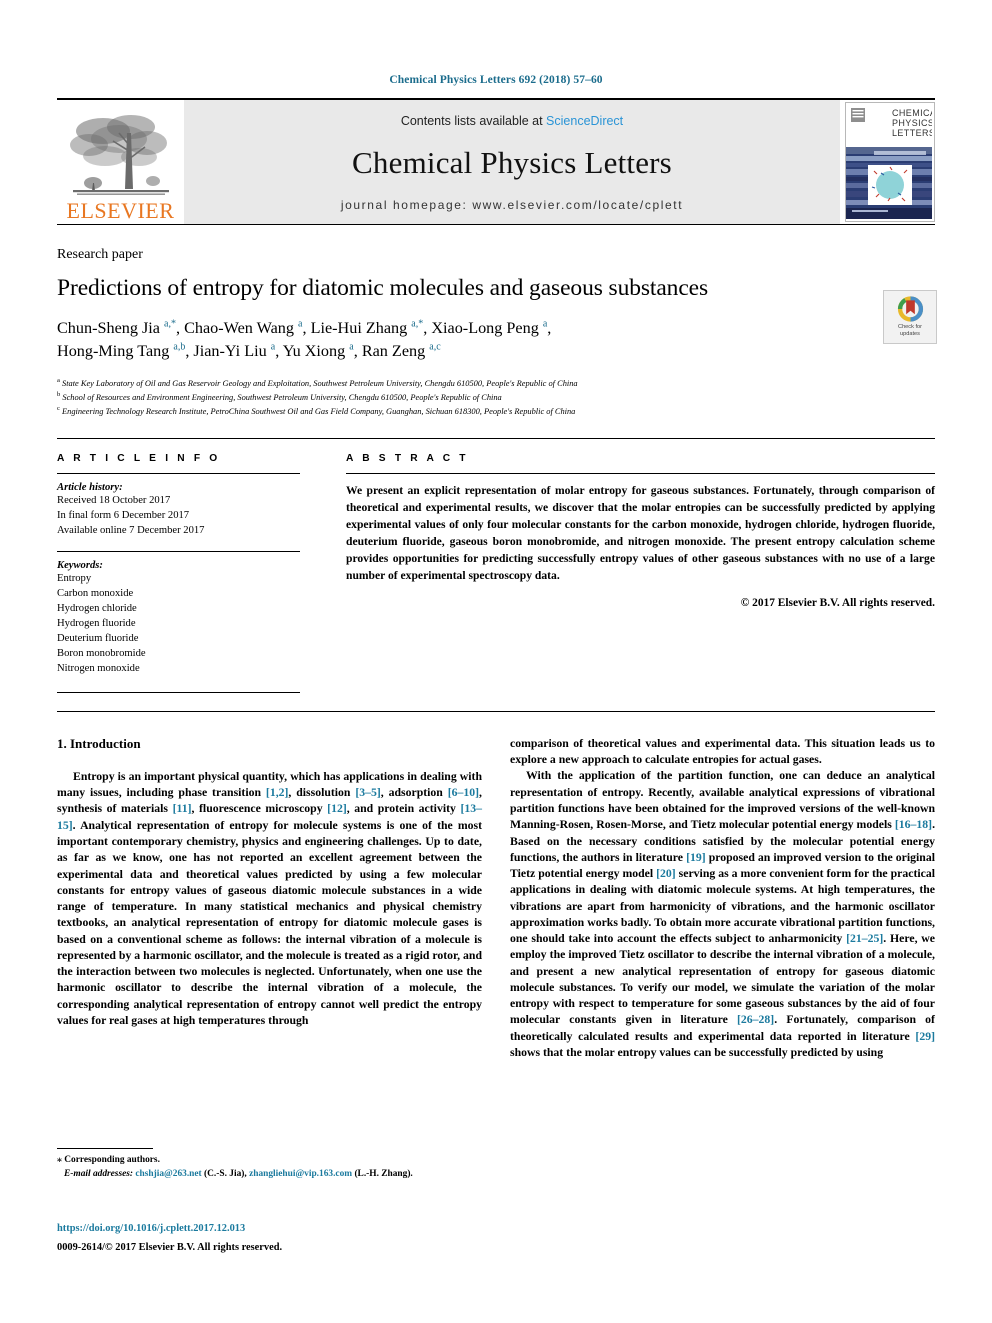  What do you see at coordinates (98, 668) in the screenshot?
I see `keyword-item: Nitrogen monoxide` at bounding box center [98, 668].